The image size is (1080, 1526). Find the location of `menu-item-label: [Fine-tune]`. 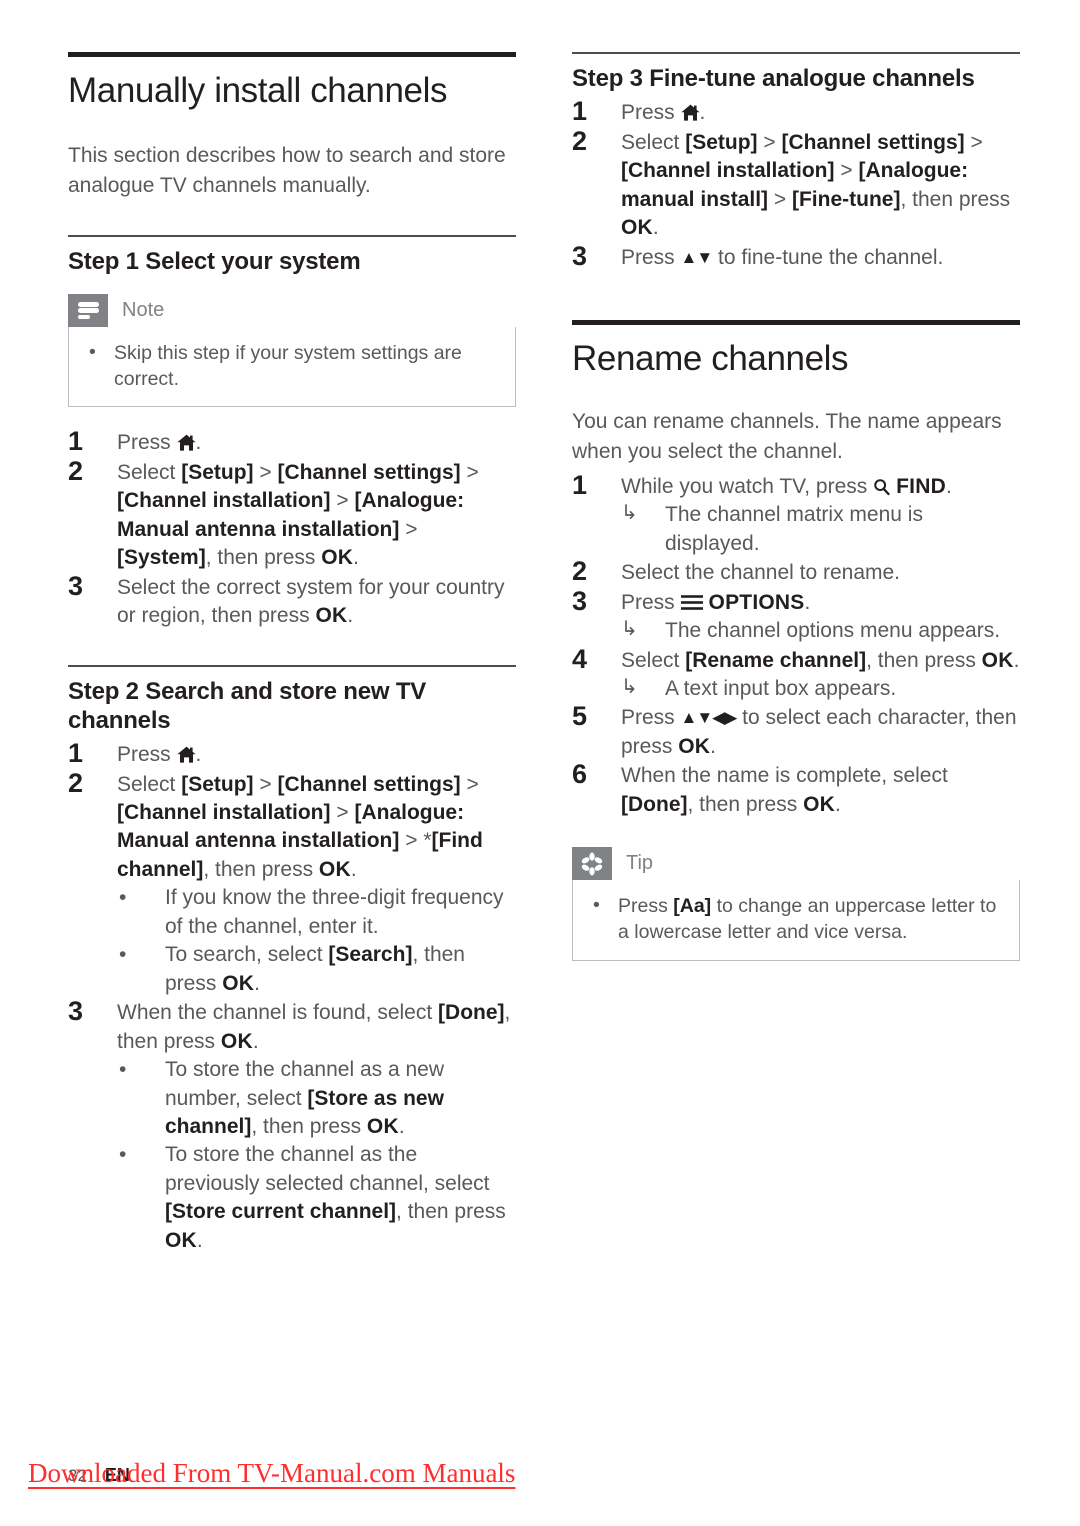

menu-item-label: [Fine-tune] is located at coordinates (846, 199).